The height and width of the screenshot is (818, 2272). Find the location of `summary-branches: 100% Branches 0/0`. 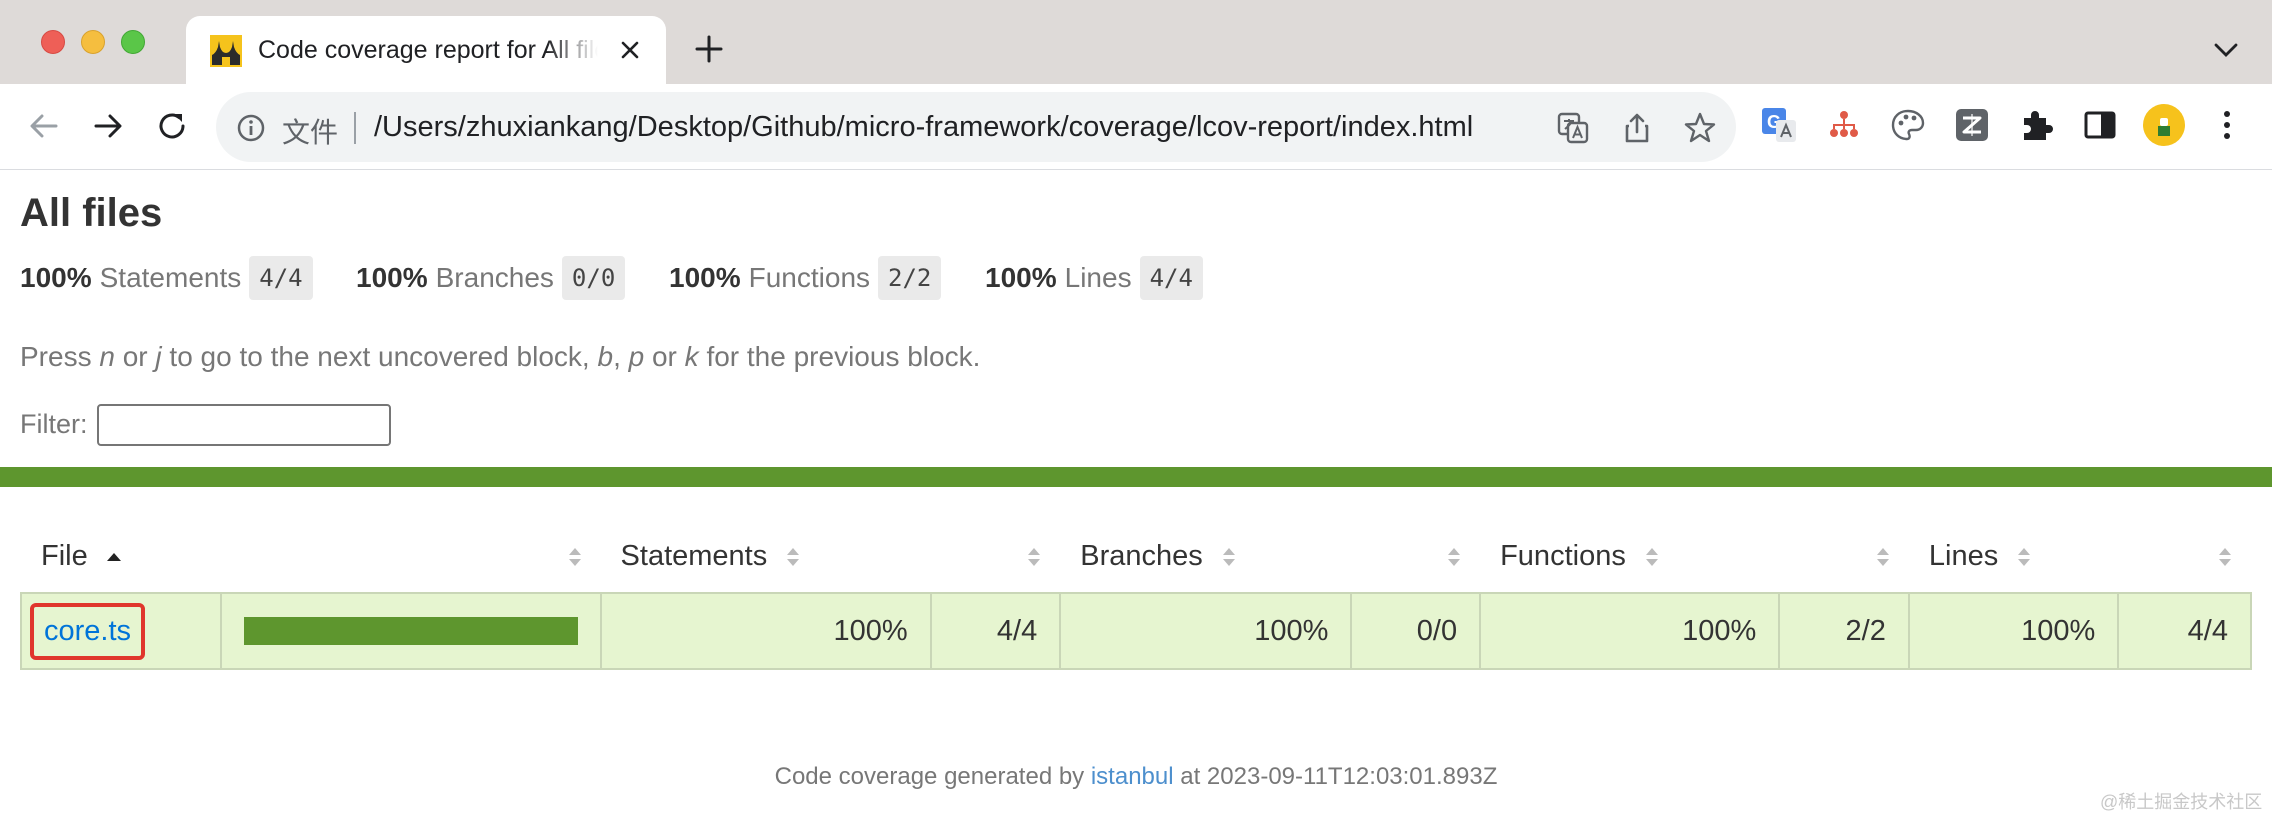

summary-branches: 100% Branches 0/0 is located at coordinates (491, 278).